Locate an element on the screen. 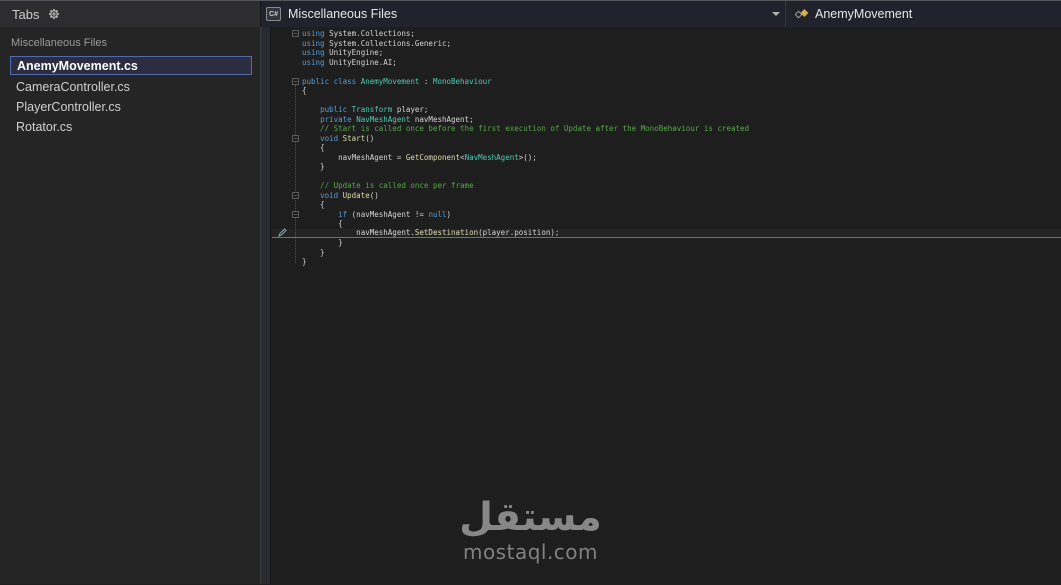 Image resolution: width=1061 pixels, height=585 pixels. code-text: // Update is called once per frame is located at coordinates (388, 186).